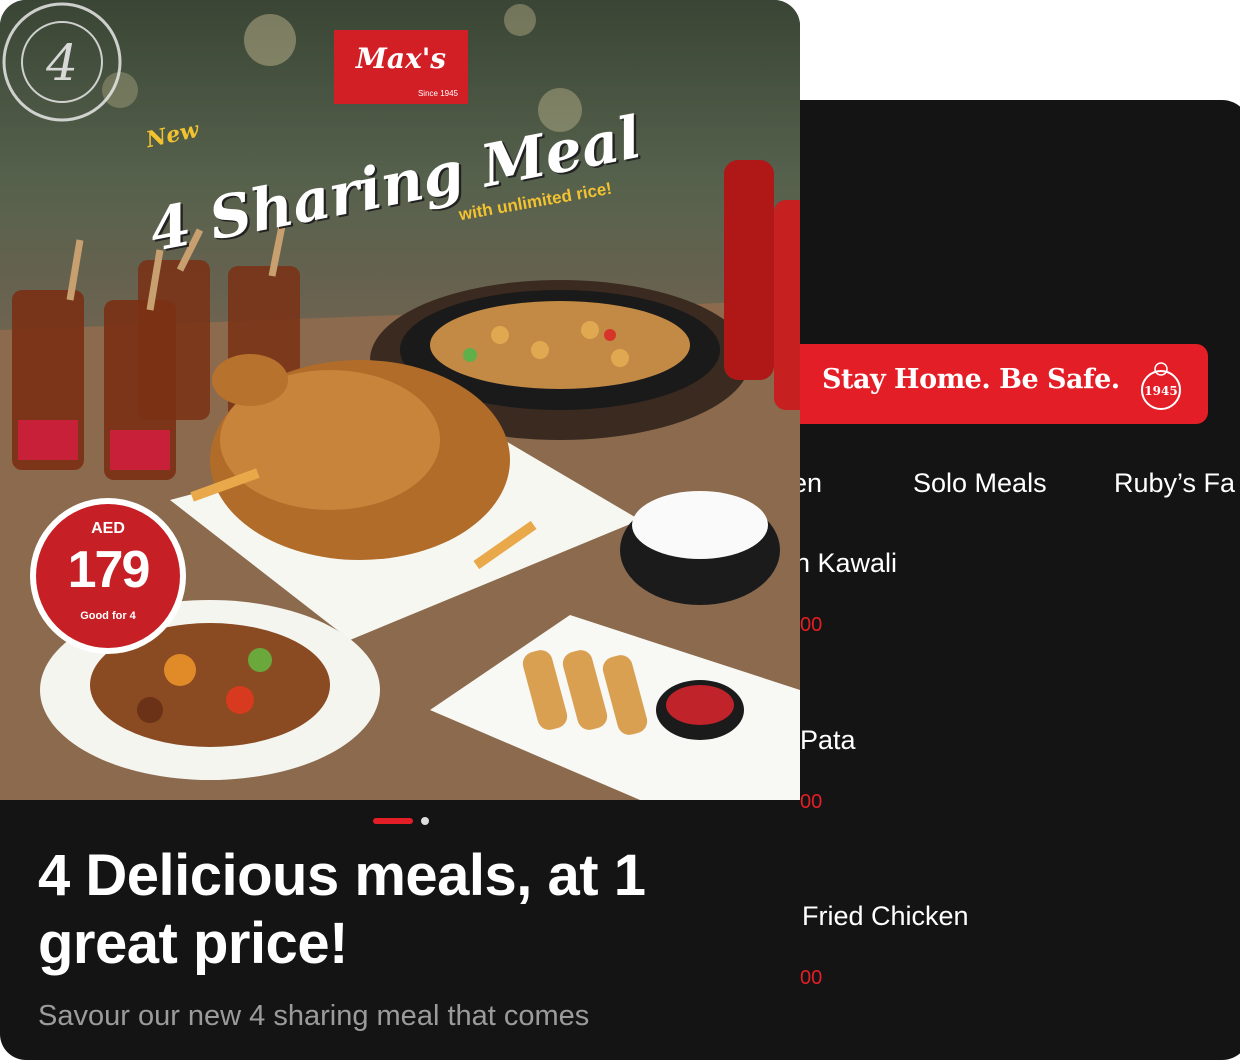 The width and height of the screenshot is (1240, 1060). What do you see at coordinates (1160, 391) in the screenshot?
I see `seal-year: 1945` at bounding box center [1160, 391].